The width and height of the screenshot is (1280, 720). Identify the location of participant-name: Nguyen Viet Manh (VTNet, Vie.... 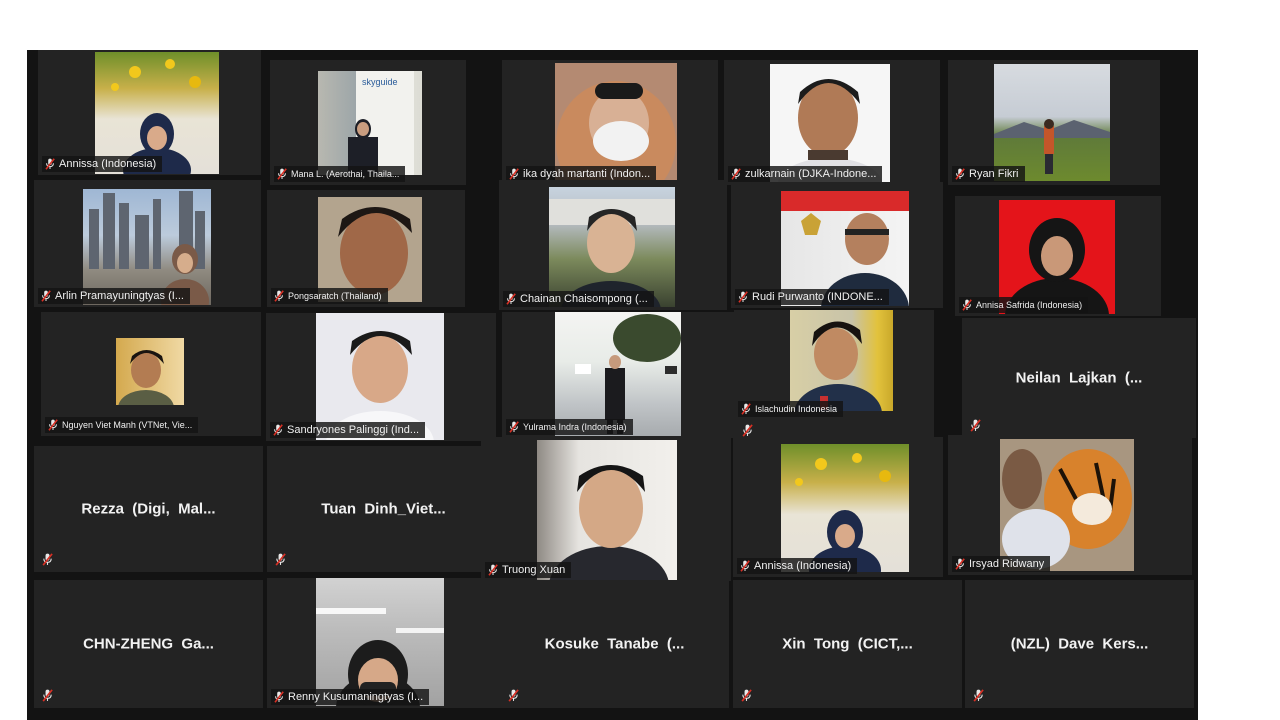
(122, 425).